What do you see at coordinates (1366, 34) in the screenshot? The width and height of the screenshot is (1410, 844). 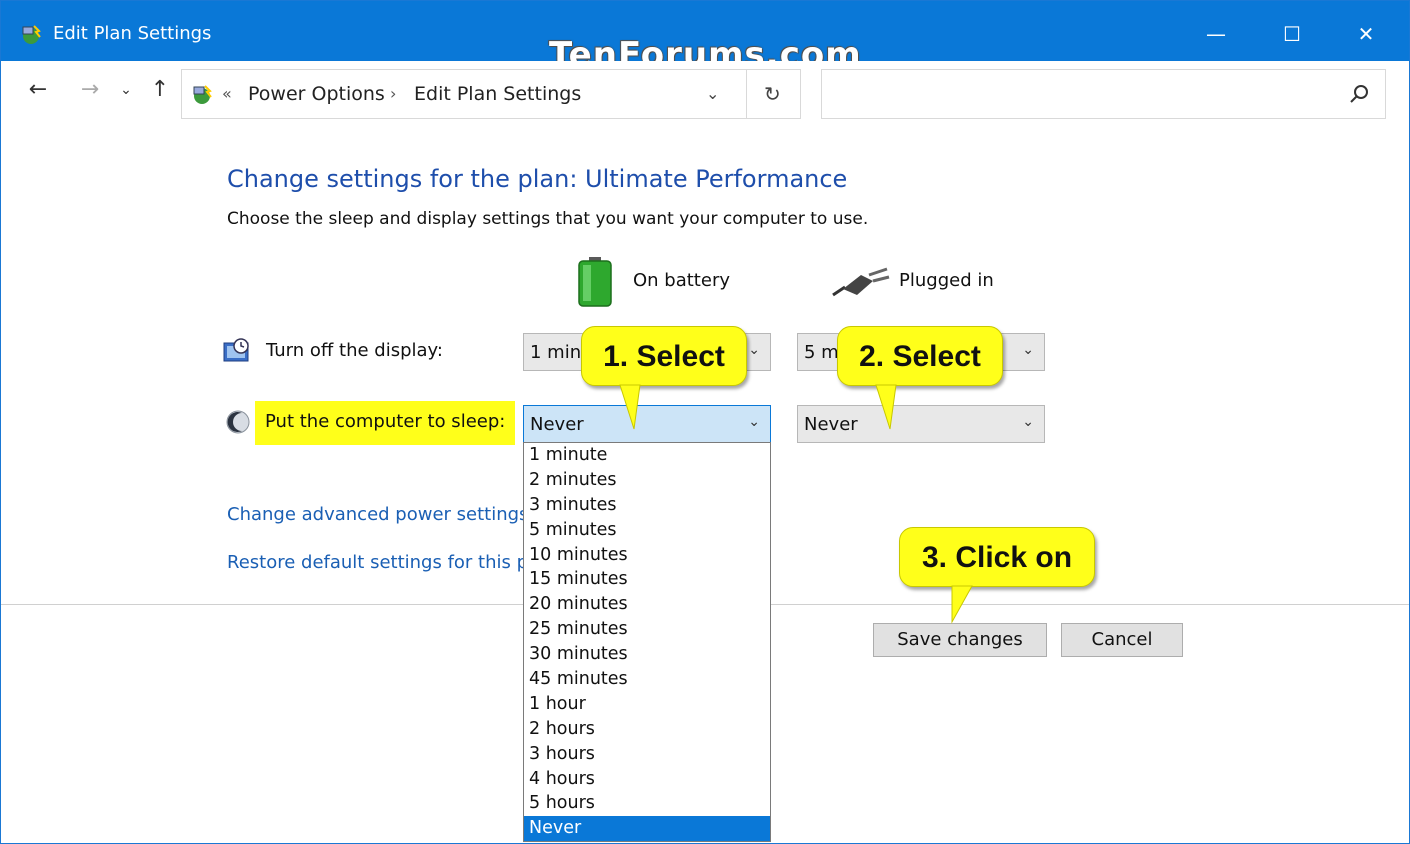 I see `close-button: ✕` at bounding box center [1366, 34].